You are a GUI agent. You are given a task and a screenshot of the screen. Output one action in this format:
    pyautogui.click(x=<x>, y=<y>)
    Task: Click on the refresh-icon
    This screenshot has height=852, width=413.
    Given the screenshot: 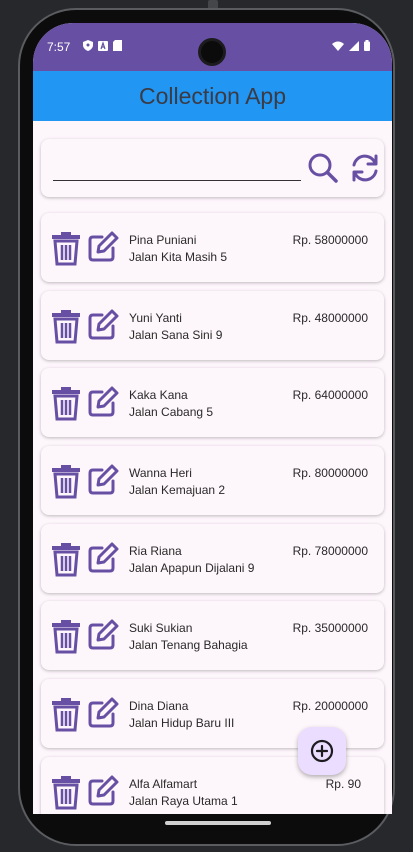 What is the action you would take?
    pyautogui.click(x=365, y=168)
    